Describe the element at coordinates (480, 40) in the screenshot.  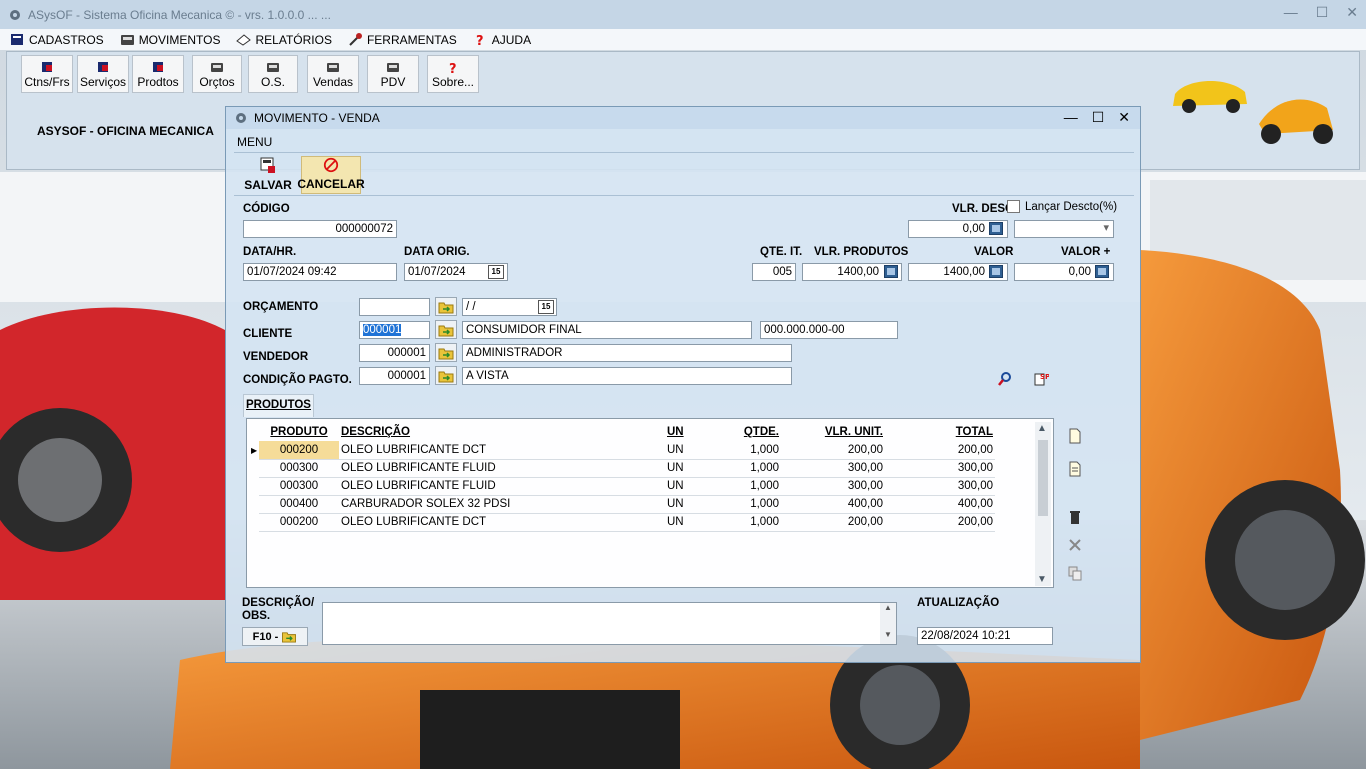
I see `help-icon: ?` at that location.